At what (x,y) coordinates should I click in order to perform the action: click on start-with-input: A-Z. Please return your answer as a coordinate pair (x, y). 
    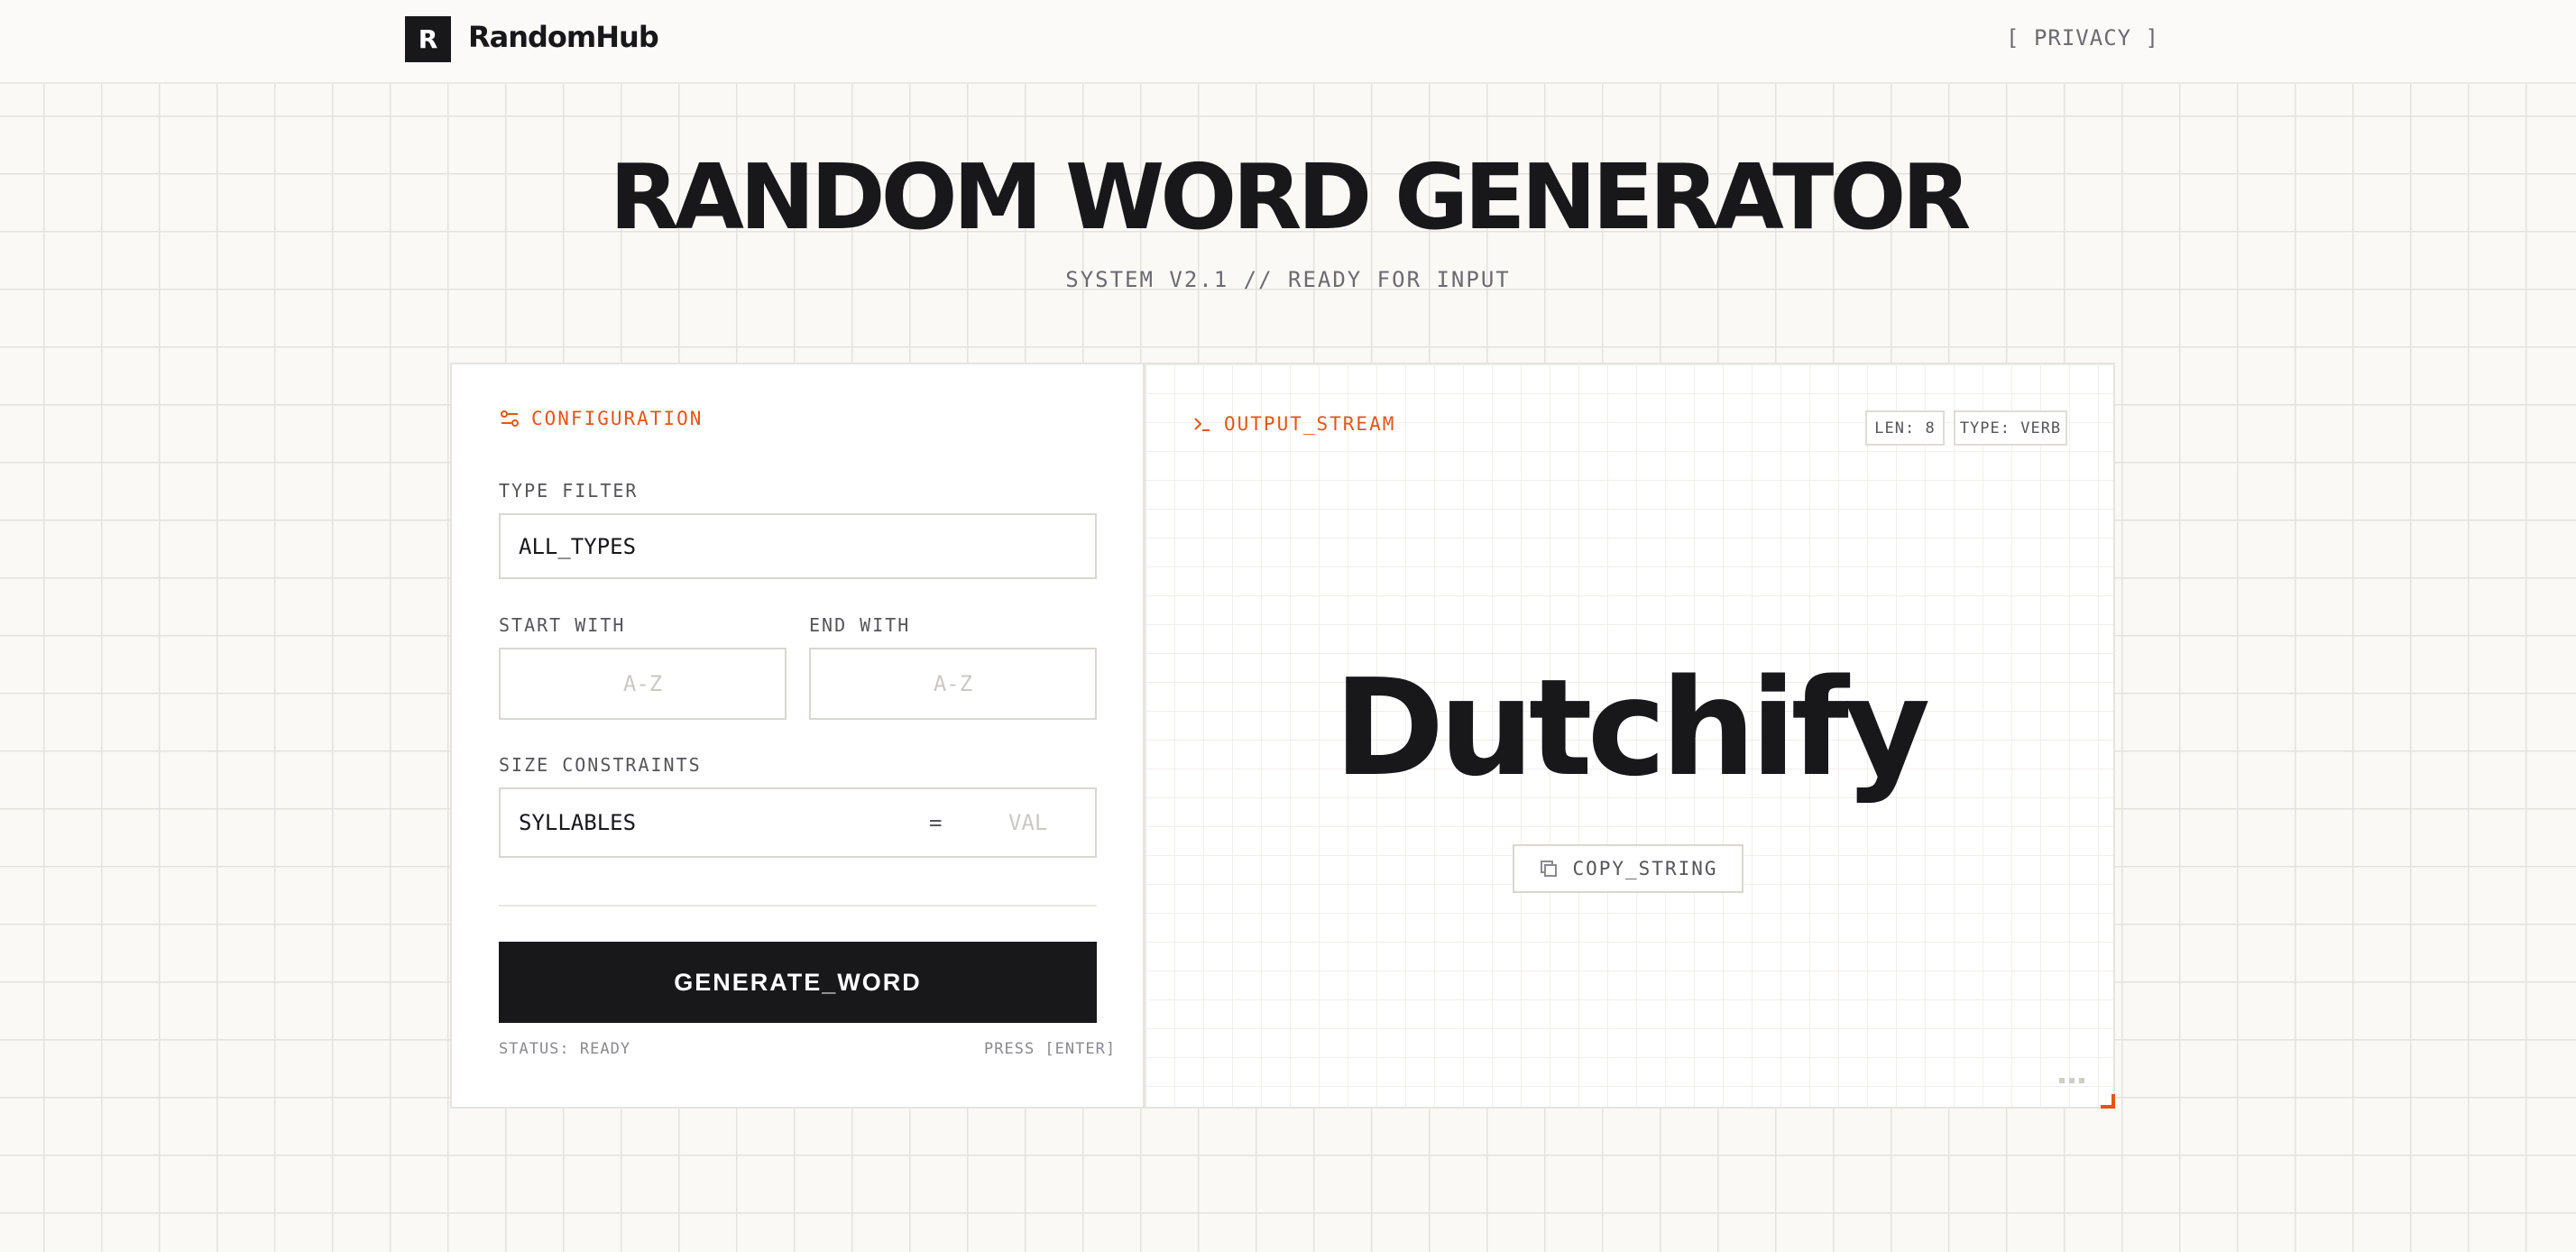
    Looking at the image, I should click on (643, 684).